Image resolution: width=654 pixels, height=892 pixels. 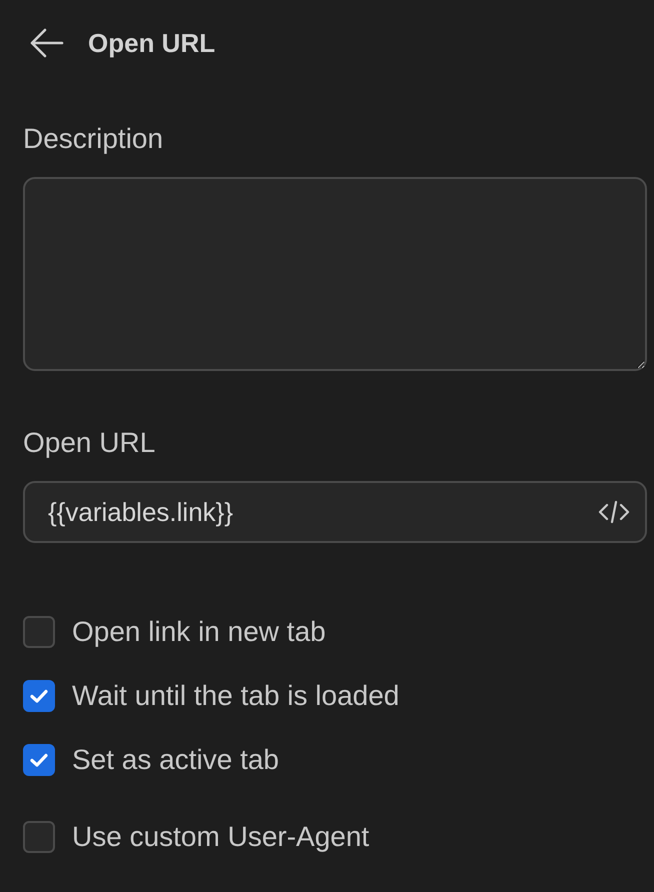 What do you see at coordinates (199, 632) in the screenshot?
I see `checkbox-label: Open link in new tab` at bounding box center [199, 632].